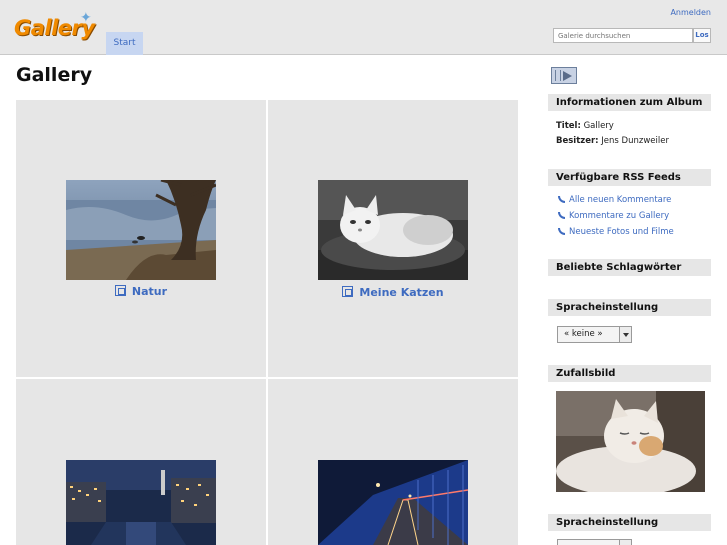 The width and height of the screenshot is (727, 545). Describe the element at coordinates (583, 334) in the screenshot. I see `language-select-value: « keine »` at that location.